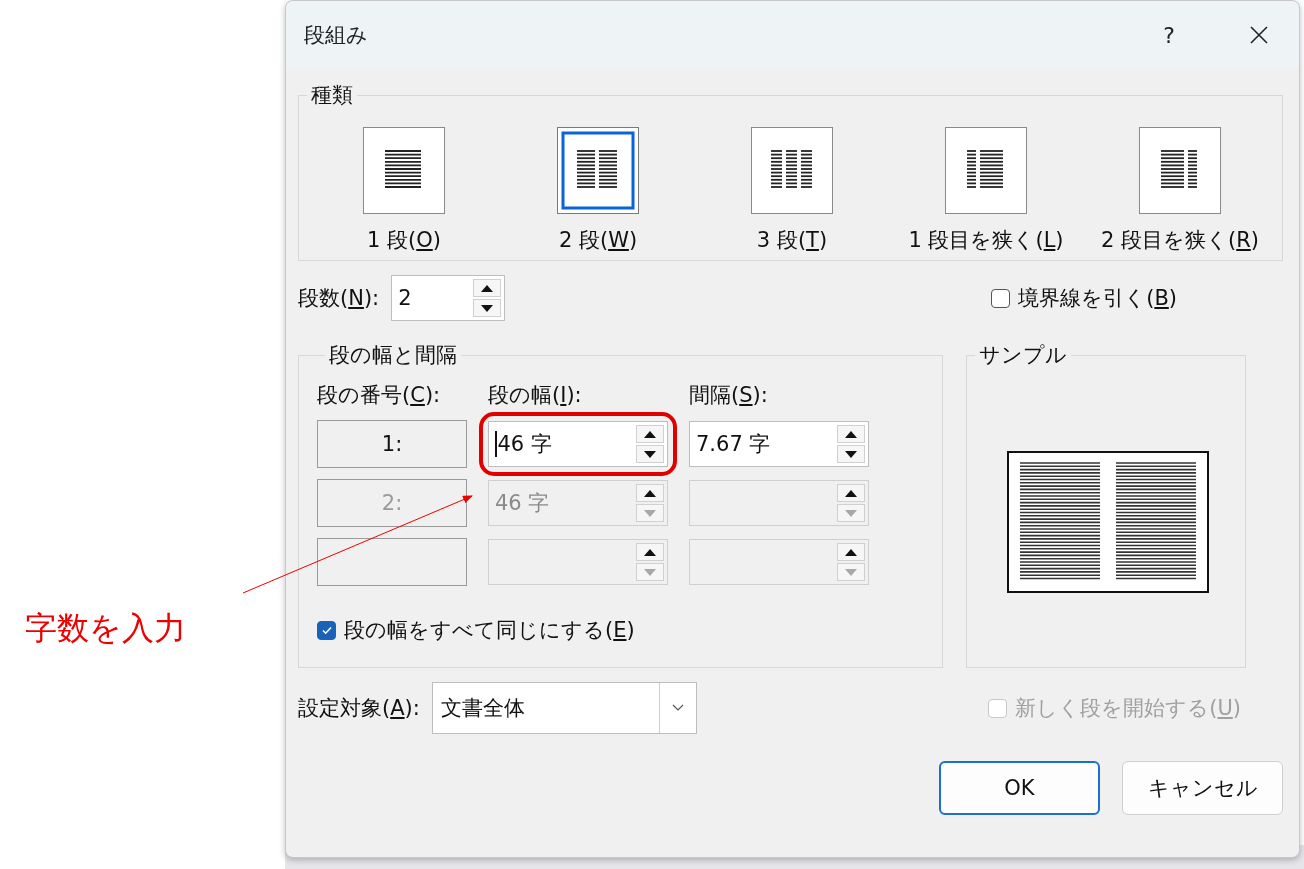 Image resolution: width=1304 pixels, height=869 pixels. I want to click on column-header: 間隔(S):, so click(729, 395).